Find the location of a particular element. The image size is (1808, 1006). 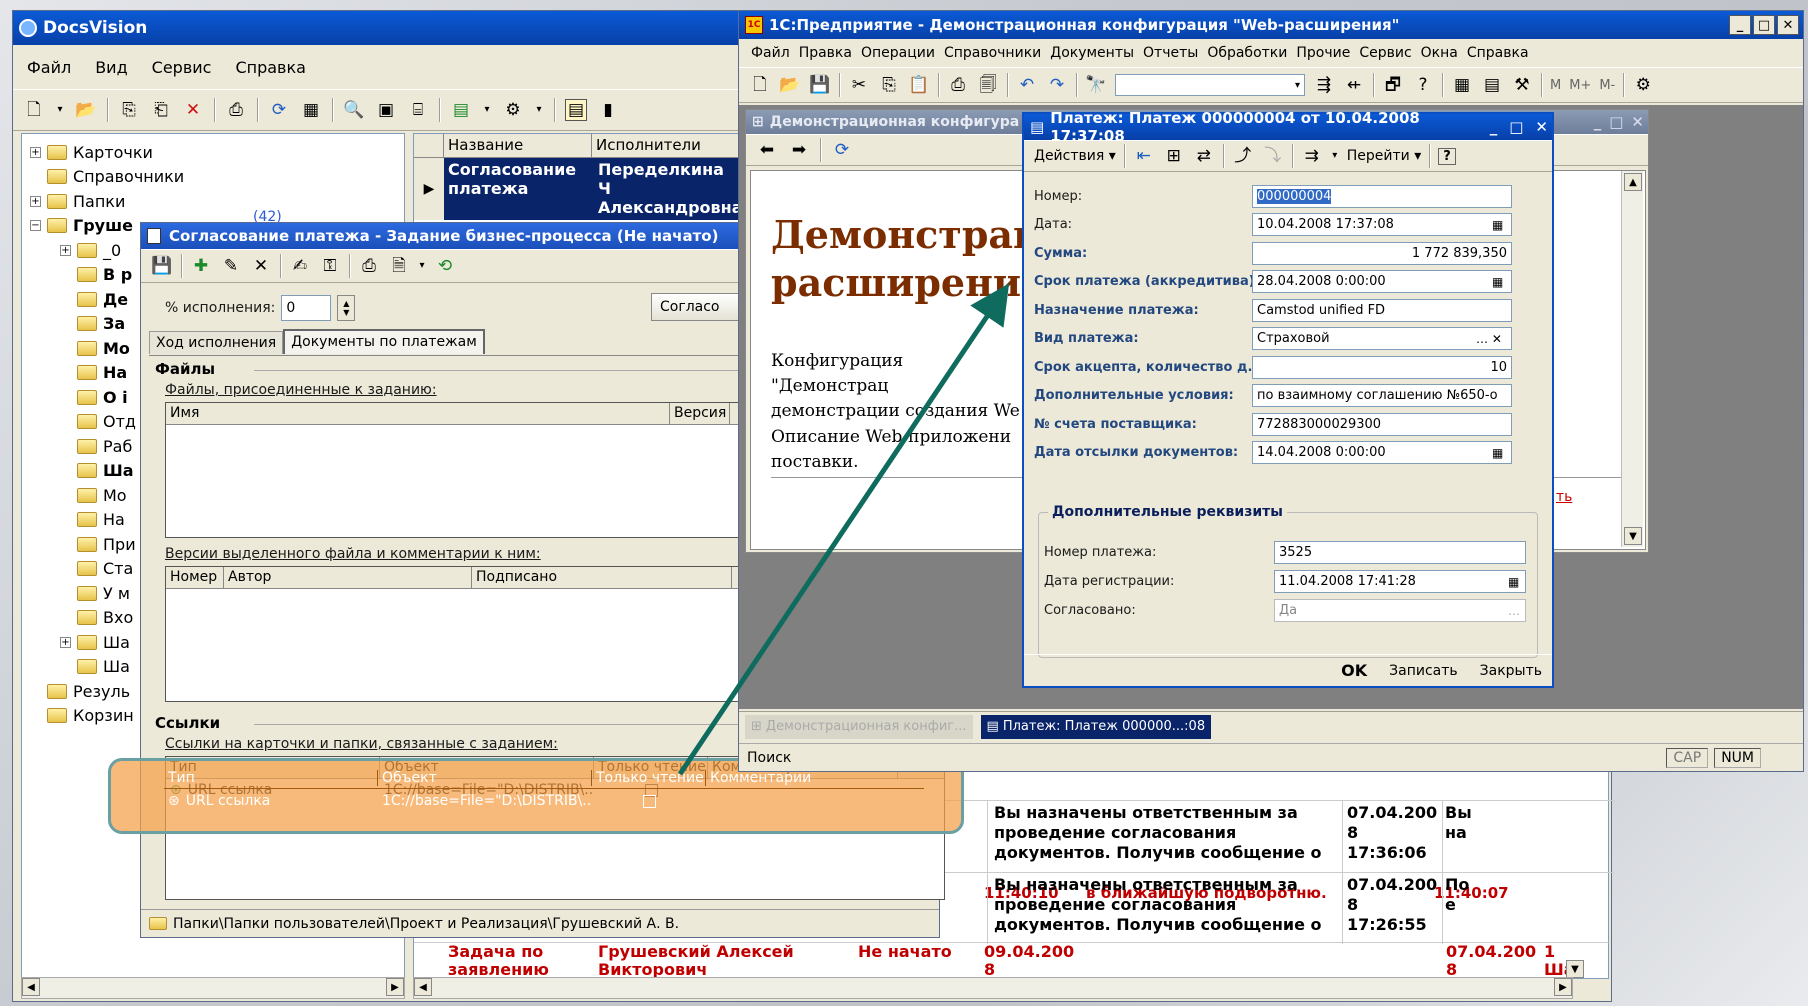

arrow-line is located at coordinates (843, 529).